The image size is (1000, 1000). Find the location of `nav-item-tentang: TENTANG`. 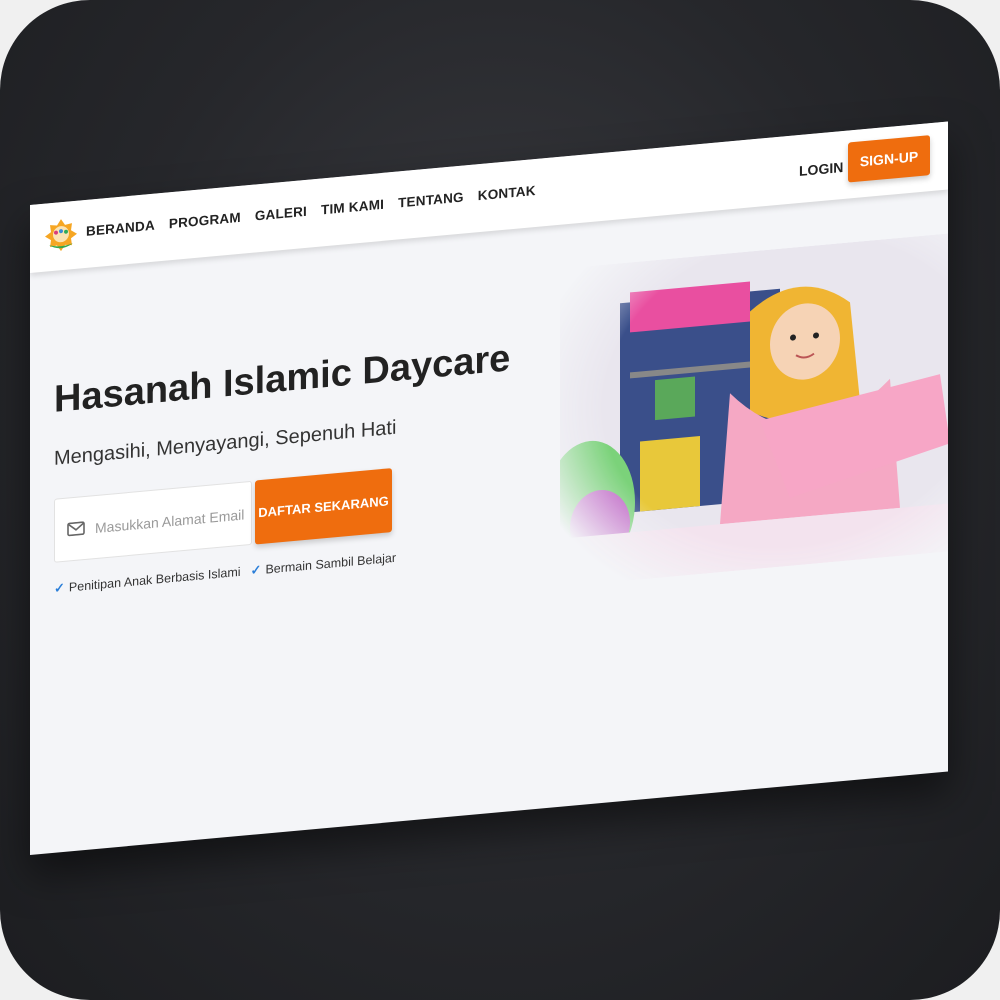

nav-item-tentang: TENTANG is located at coordinates (431, 200).